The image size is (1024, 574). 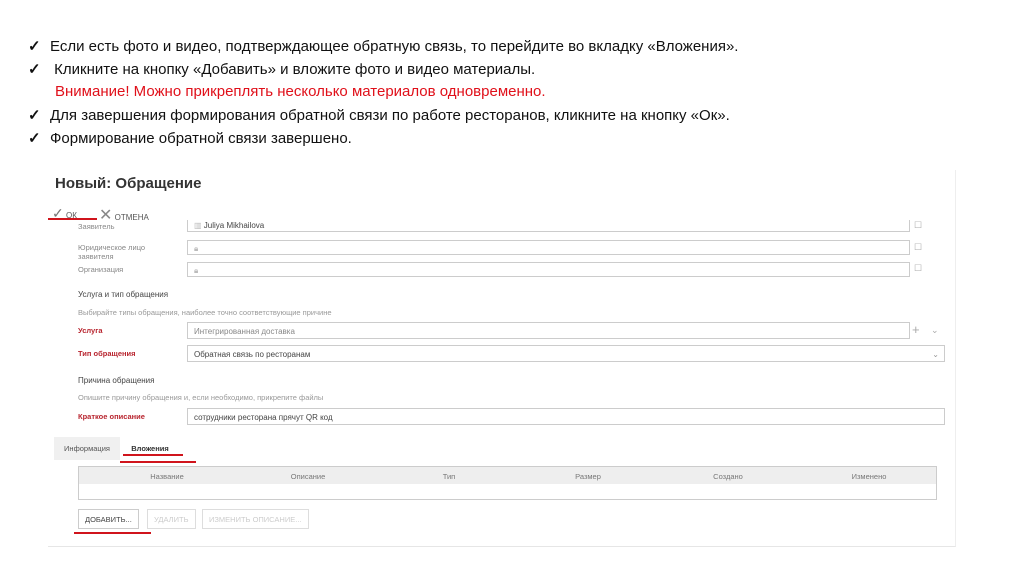 I want to click on legal-entity-field: 🔒︎, so click(x=548, y=247).